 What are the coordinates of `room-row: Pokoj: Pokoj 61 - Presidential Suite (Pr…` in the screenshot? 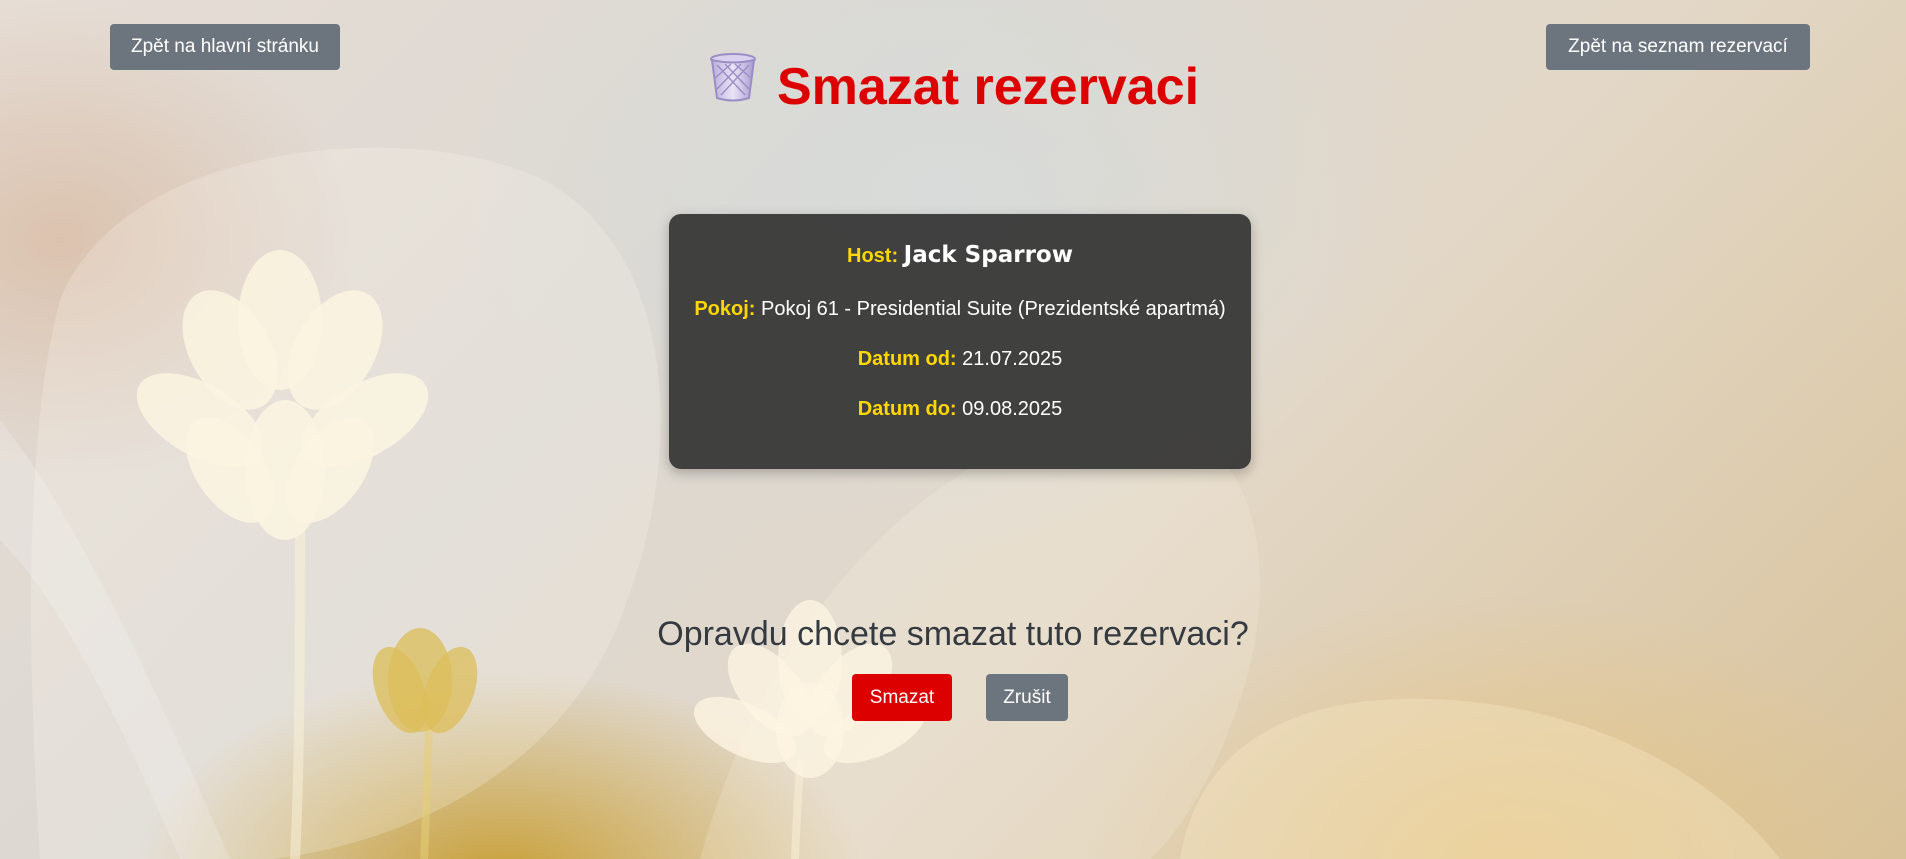 It's located at (960, 309).